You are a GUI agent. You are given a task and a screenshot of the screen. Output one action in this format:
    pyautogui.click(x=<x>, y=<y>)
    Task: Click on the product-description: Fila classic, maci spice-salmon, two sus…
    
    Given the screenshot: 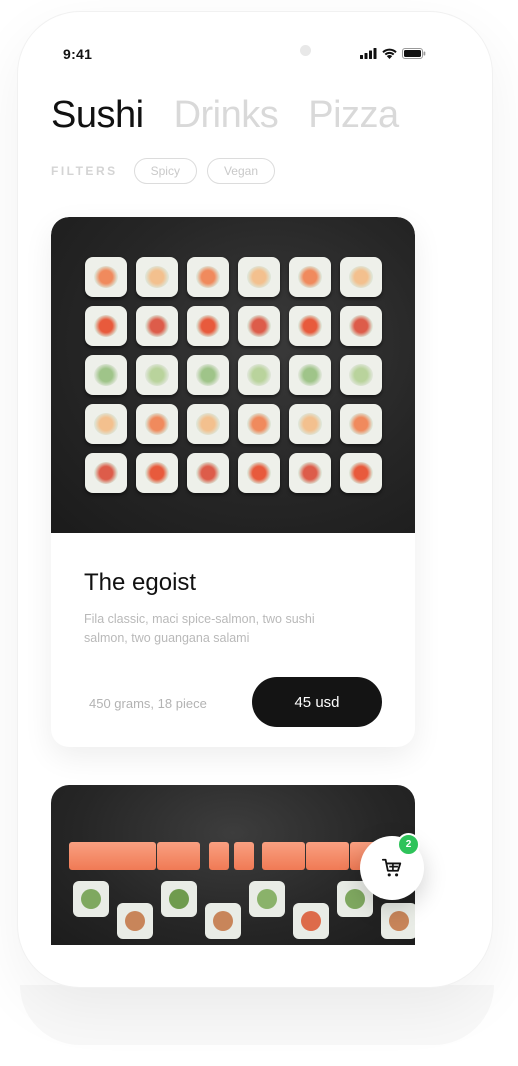 What is the action you would take?
    pyautogui.click(x=199, y=628)
    